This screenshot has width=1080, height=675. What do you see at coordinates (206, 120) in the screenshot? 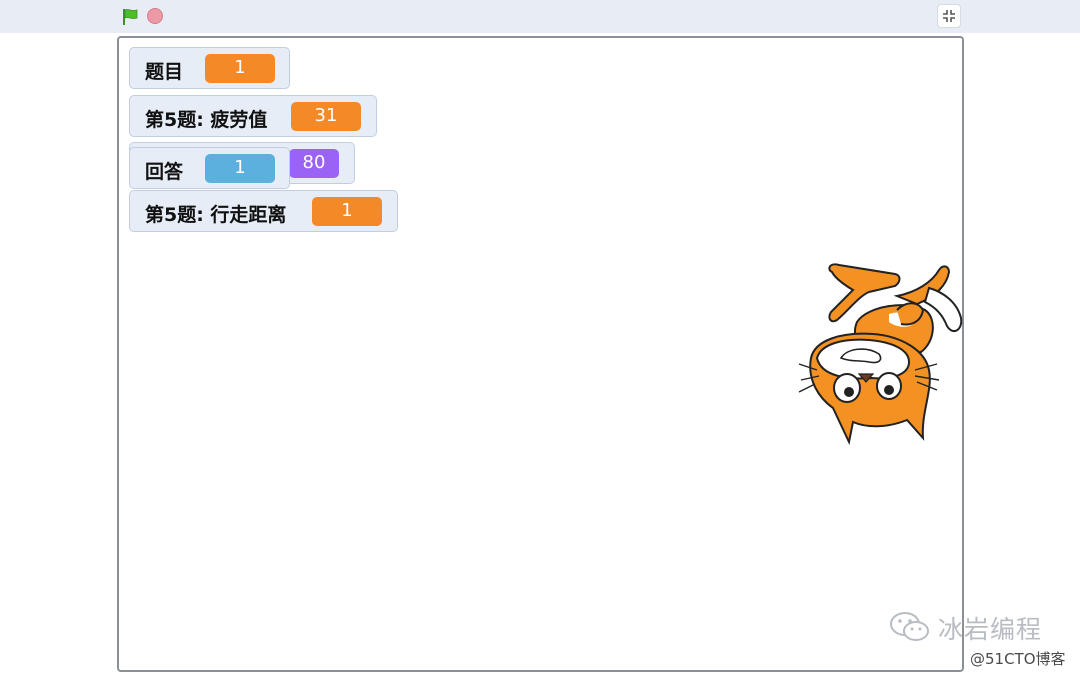
I see `monitor-label: 第5题: 疲劳值` at bounding box center [206, 120].